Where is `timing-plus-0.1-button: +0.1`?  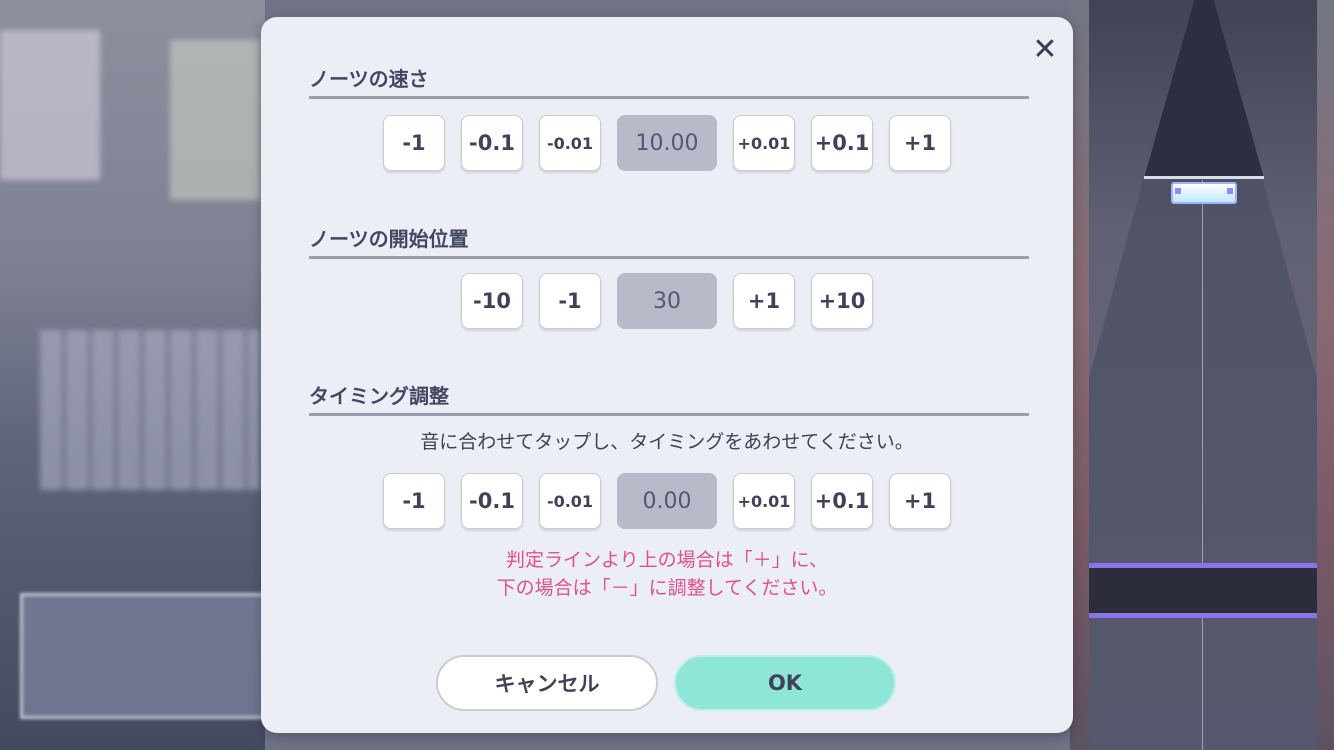
timing-plus-0.1-button: +0.1 is located at coordinates (842, 501).